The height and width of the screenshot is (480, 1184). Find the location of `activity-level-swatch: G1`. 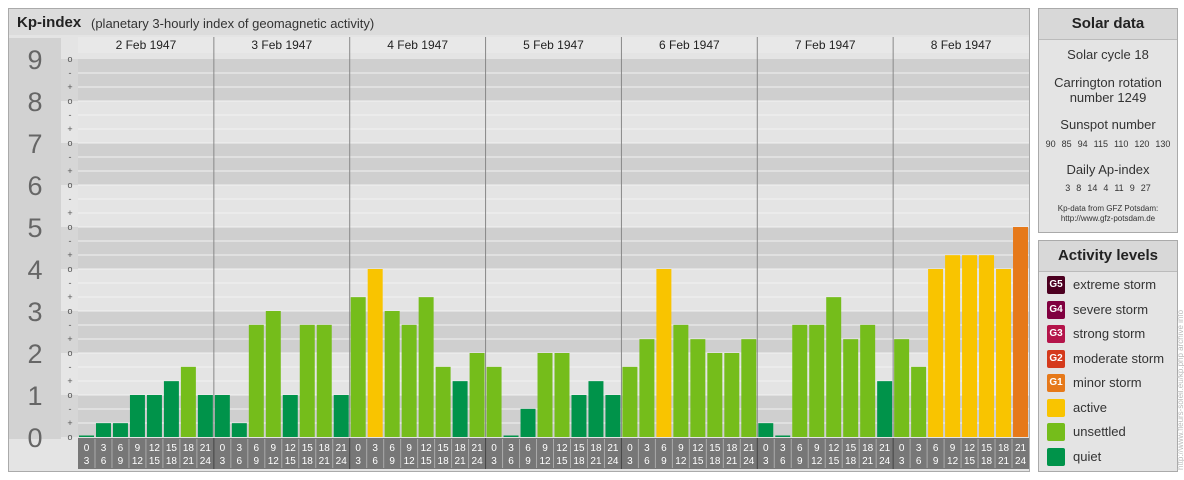

activity-level-swatch: G1 is located at coordinates (1056, 383).